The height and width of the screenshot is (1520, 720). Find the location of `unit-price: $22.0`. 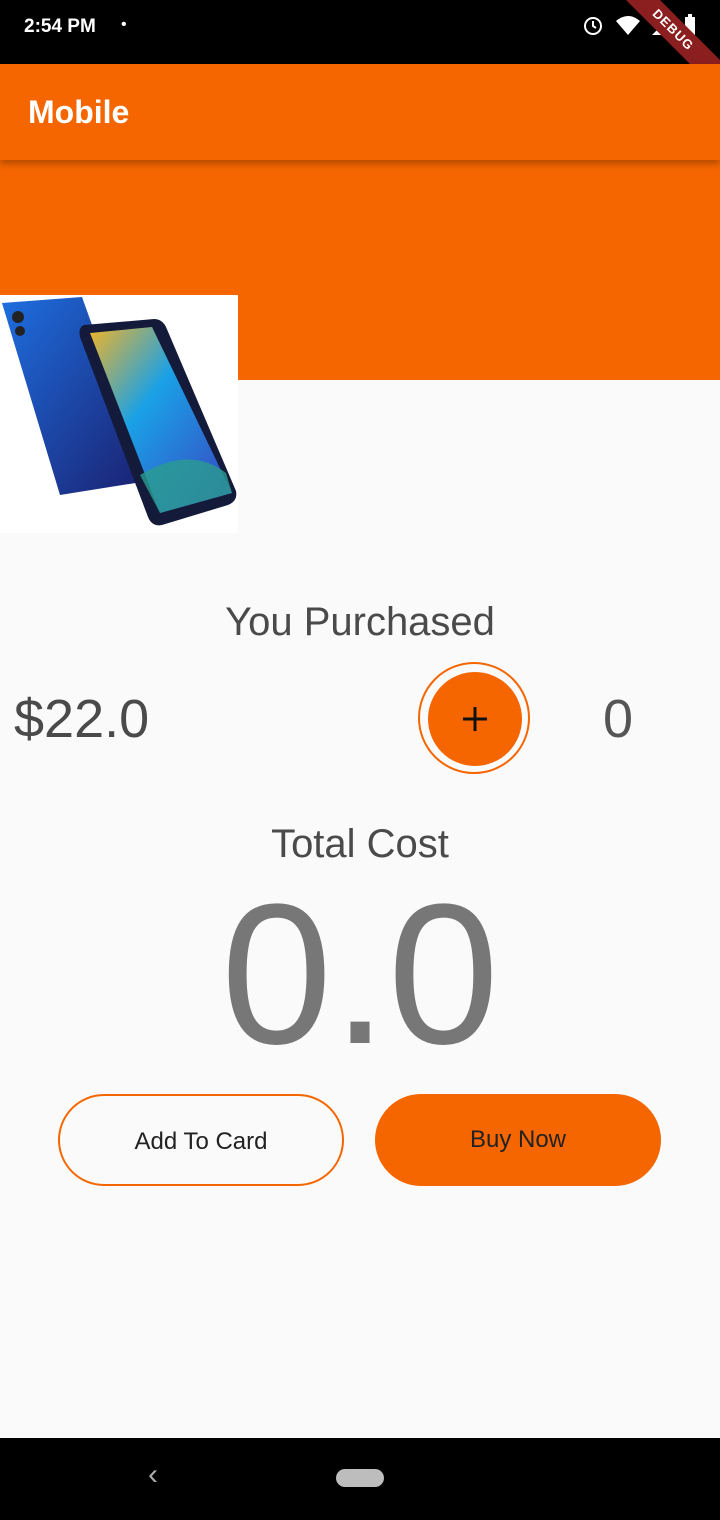

unit-price: $22.0 is located at coordinates (82, 719).